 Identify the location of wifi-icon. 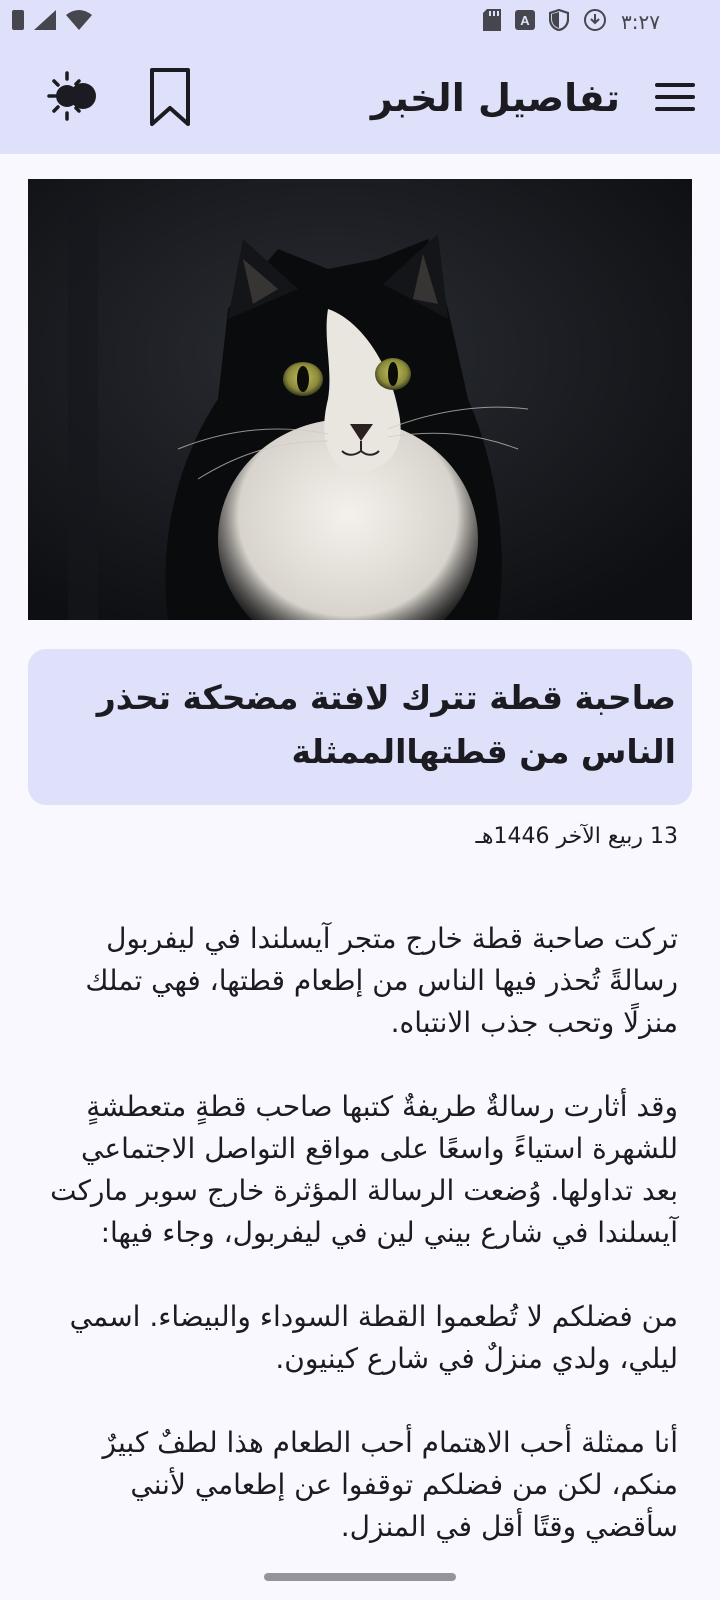
(79, 22).